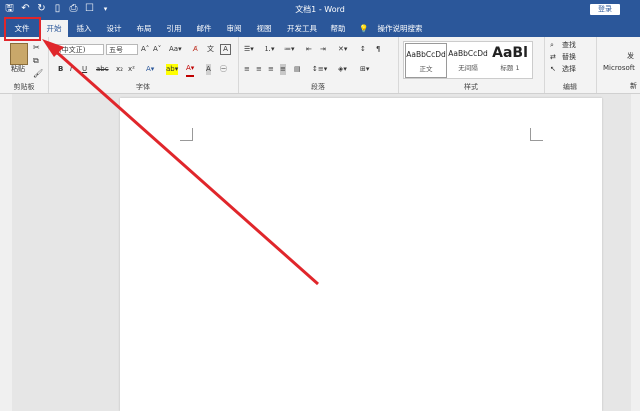  I want to click on document-title: 文档1 - Word, so click(320, 9).